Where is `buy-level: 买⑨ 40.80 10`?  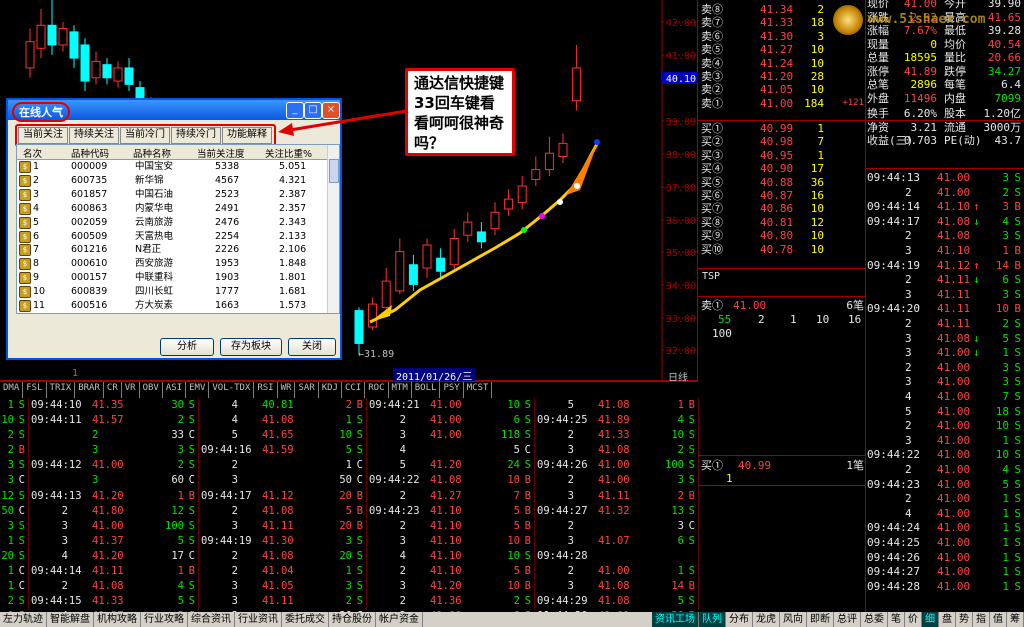 buy-level: 买⑨ 40.80 10 is located at coordinates (782, 235).